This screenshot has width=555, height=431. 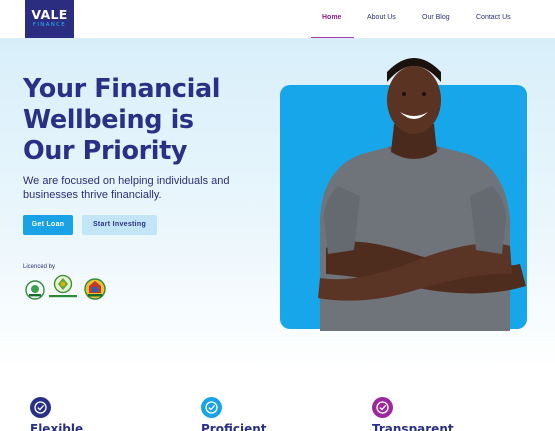 I want to click on feature-flexible-title: Flexible, so click(x=57, y=426).